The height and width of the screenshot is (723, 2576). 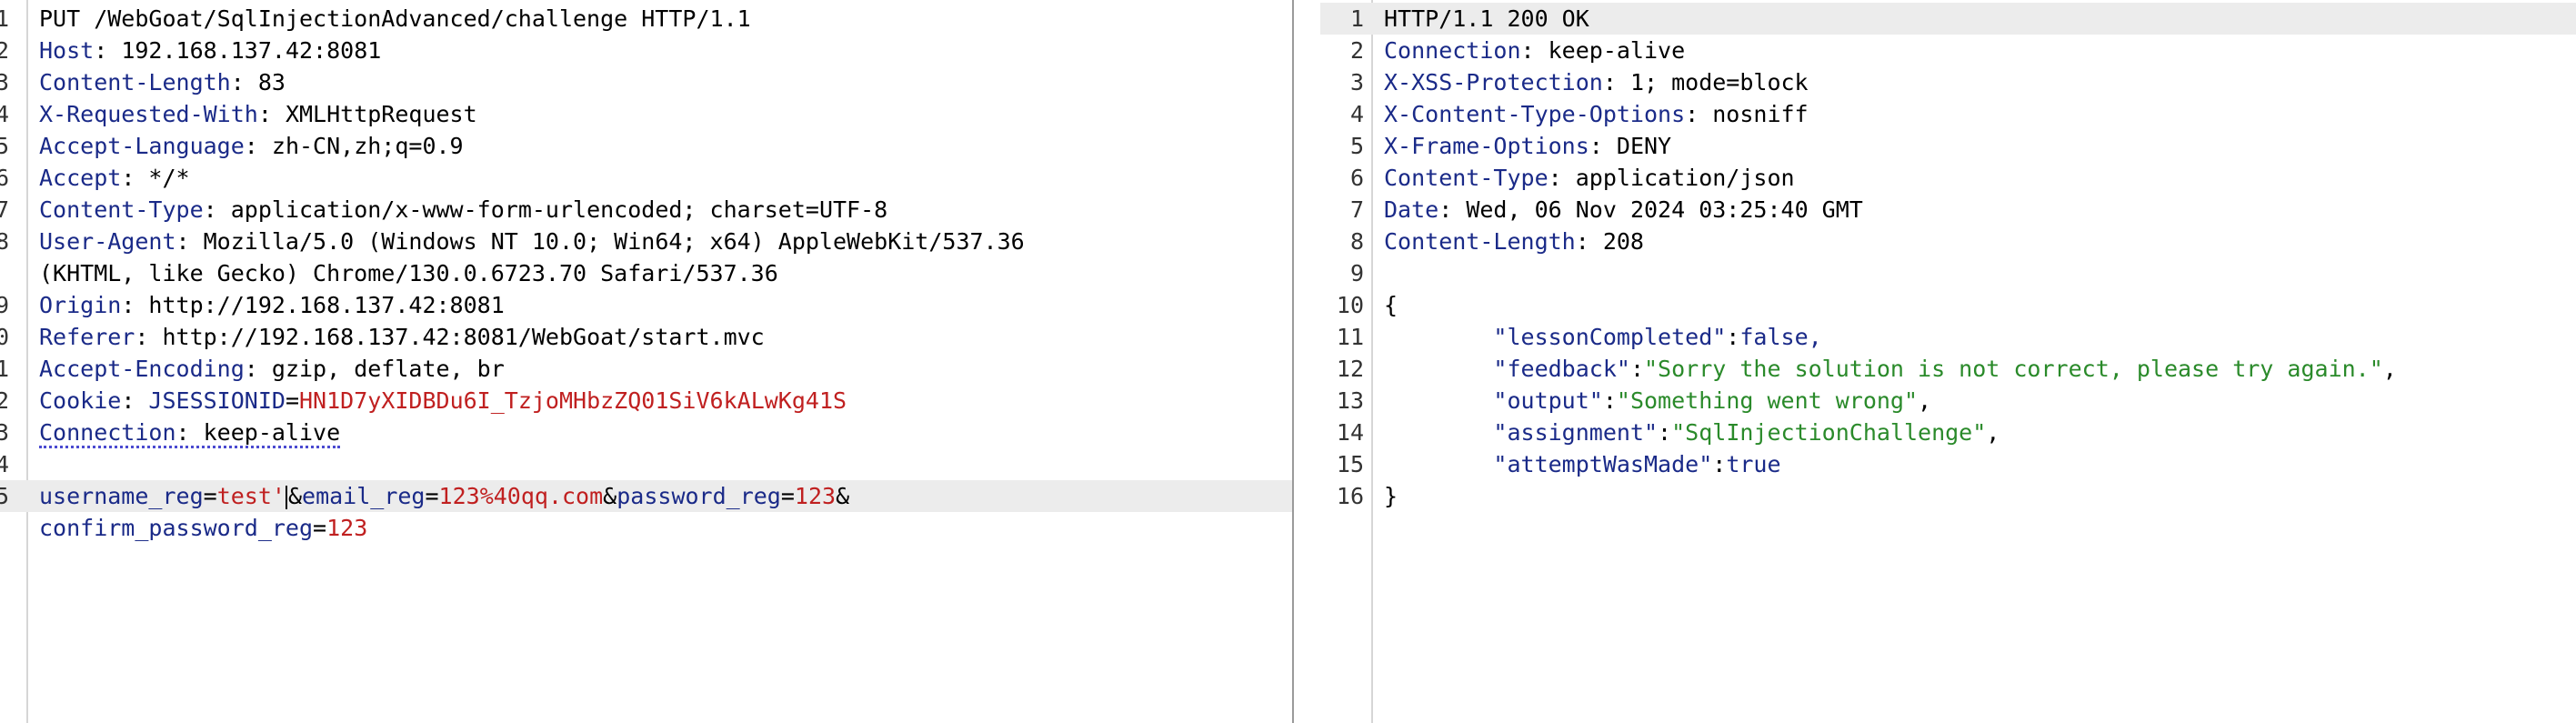 I want to click on header-name: User-Agent, so click(x=107, y=242).